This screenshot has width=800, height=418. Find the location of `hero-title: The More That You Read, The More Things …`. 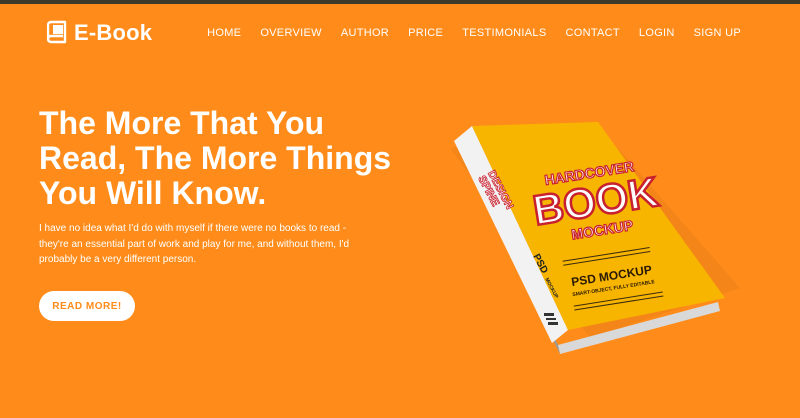

hero-title: The More That You Read, The More Things … is located at coordinates (229, 158).